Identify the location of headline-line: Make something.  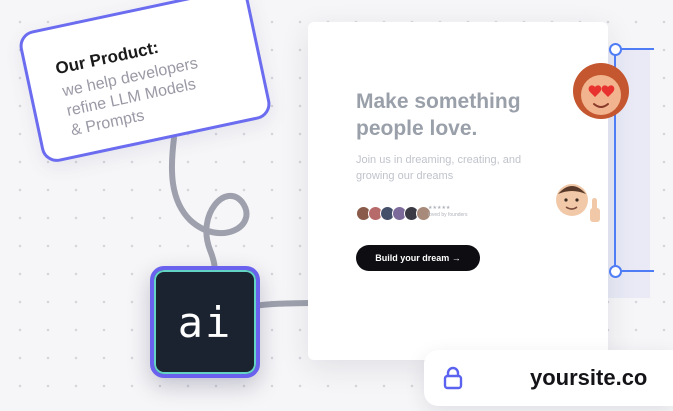
(438, 101).